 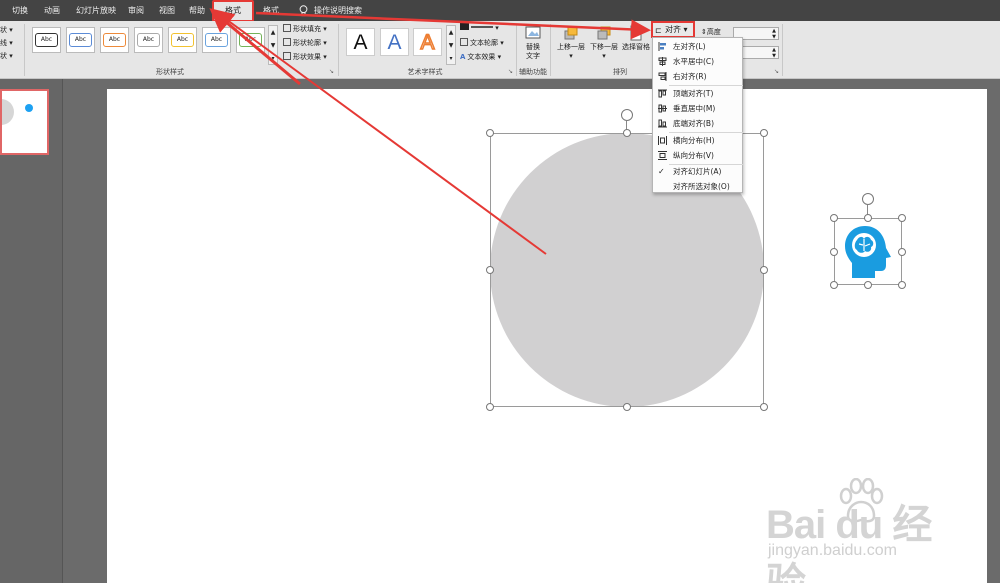 I want to click on wordart-scroll: ▲ ▼ ▾, so click(x=451, y=45).